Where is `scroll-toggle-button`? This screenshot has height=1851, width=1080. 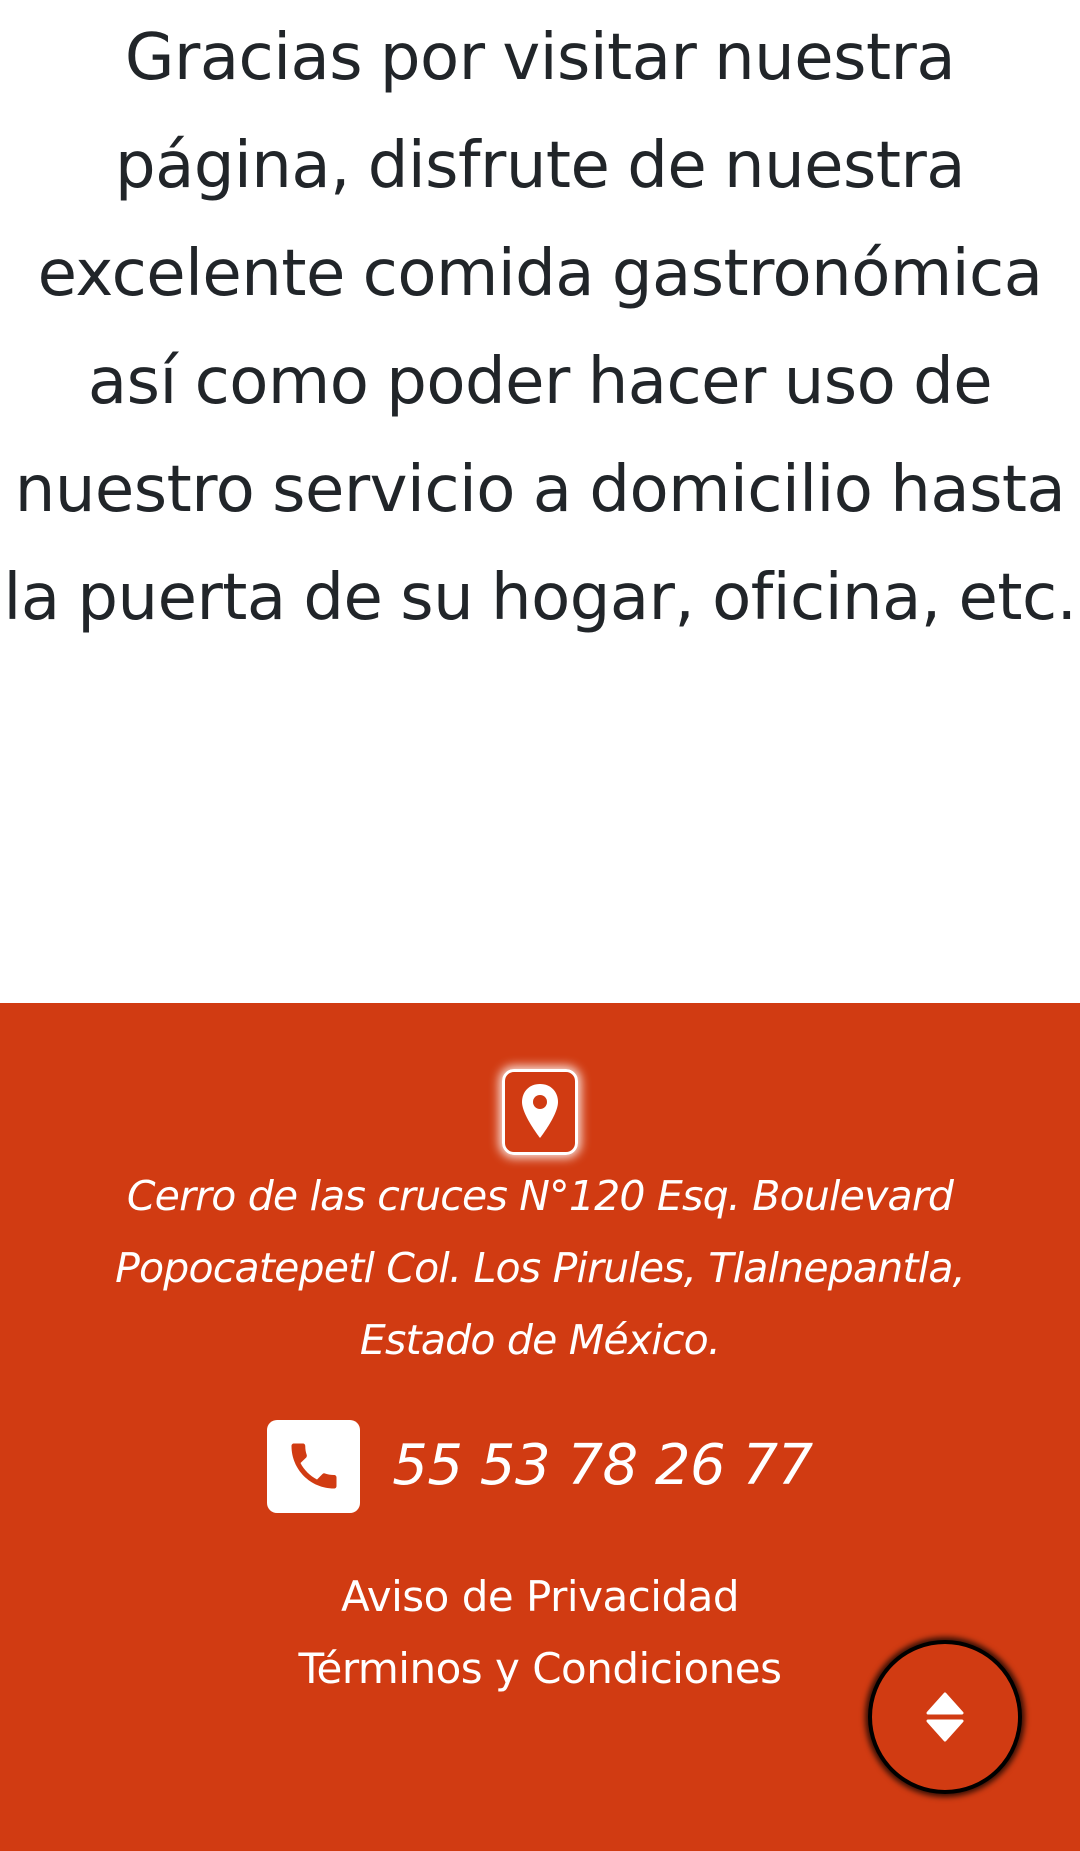
scroll-toggle-button is located at coordinates (945, 1717).